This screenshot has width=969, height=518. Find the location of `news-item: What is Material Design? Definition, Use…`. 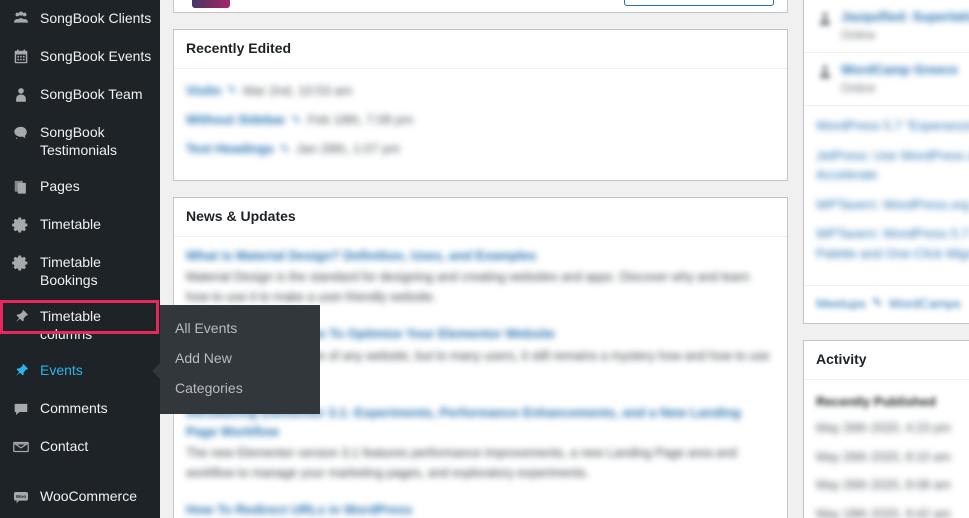

news-item: What is Material Design? Definition, Use… is located at coordinates (480, 277).